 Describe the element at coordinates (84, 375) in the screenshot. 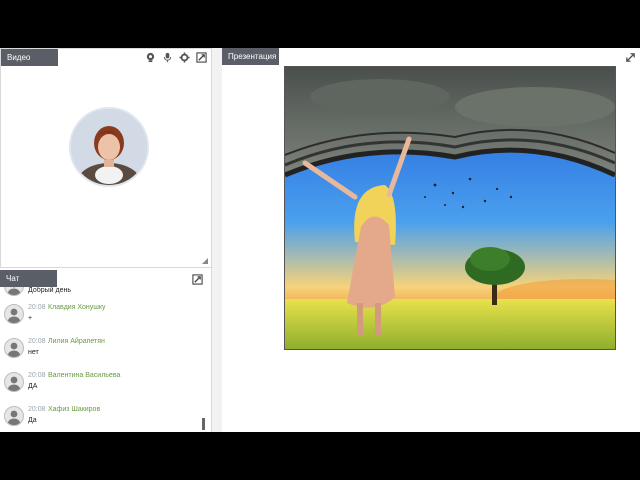

I see `message-author: Валентина Васильева` at that location.